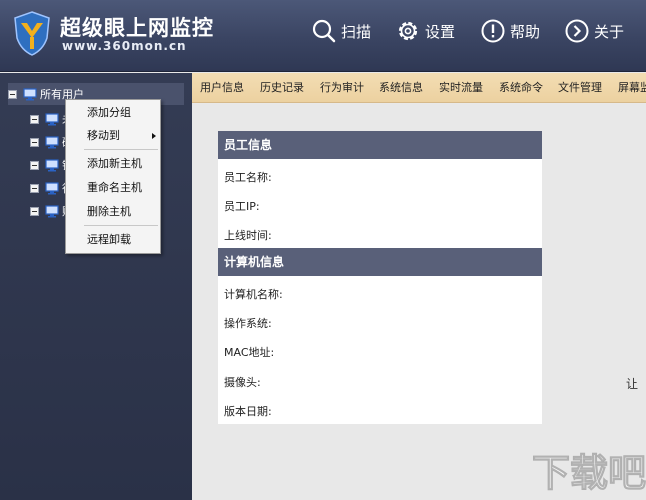 The height and width of the screenshot is (500, 646). What do you see at coordinates (113, 176) in the screenshot?
I see `context-menu: 添加分组 移动到 添加新主机 重命名主机 删除主机 远程卸载` at bounding box center [113, 176].